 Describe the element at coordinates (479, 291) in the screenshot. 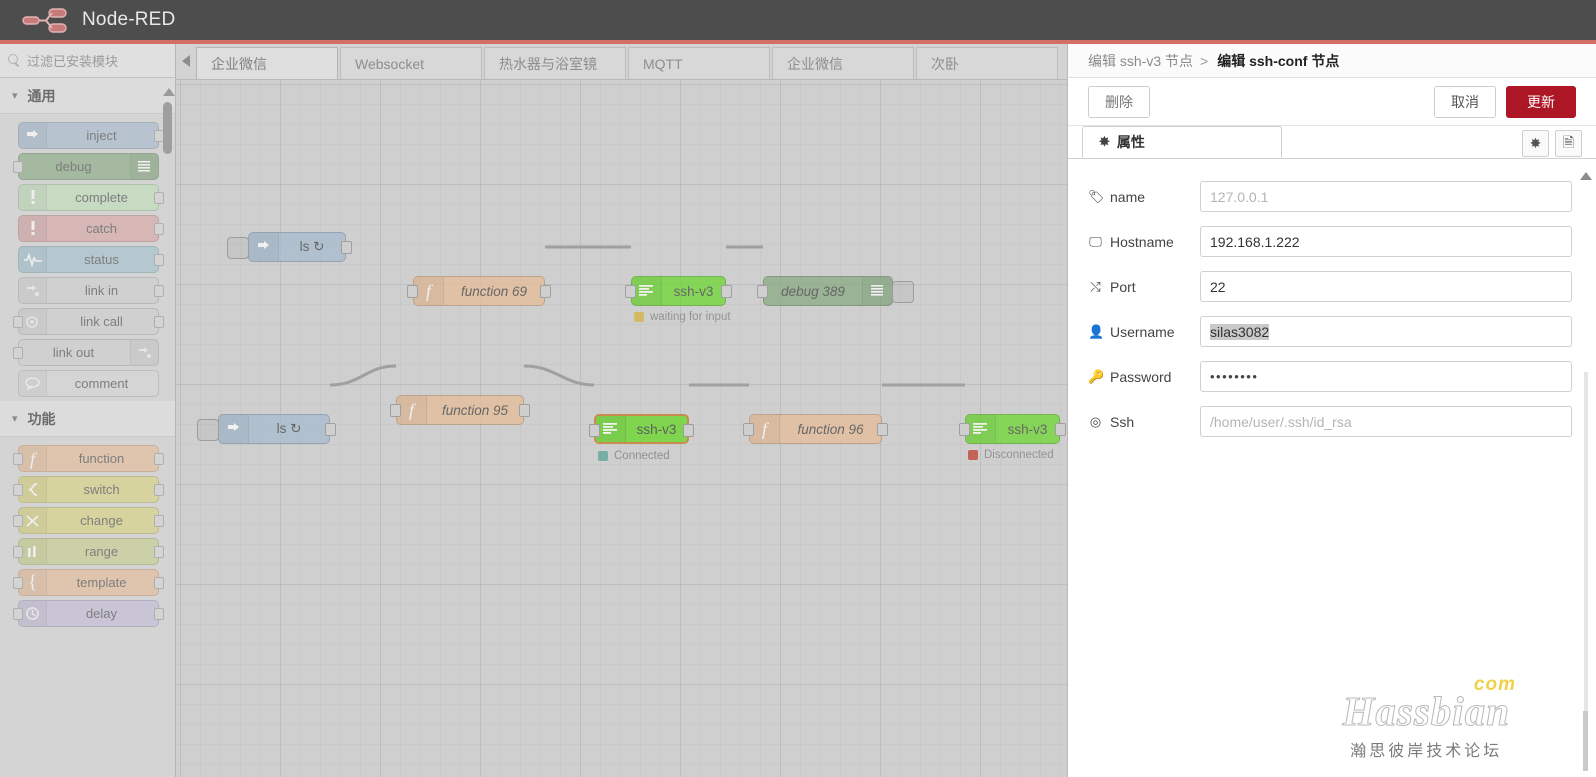

I see `flow-node-func69: f function 69` at that location.